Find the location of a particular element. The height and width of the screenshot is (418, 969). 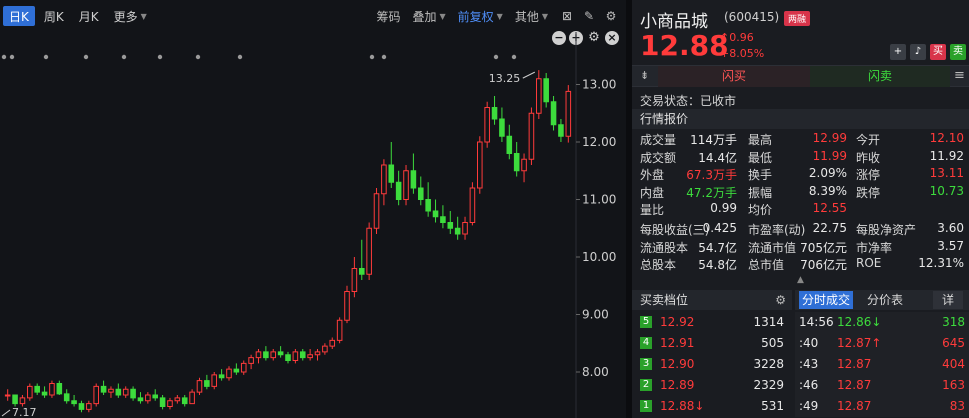

period-more: 更多 ▼ is located at coordinates (130, 16).